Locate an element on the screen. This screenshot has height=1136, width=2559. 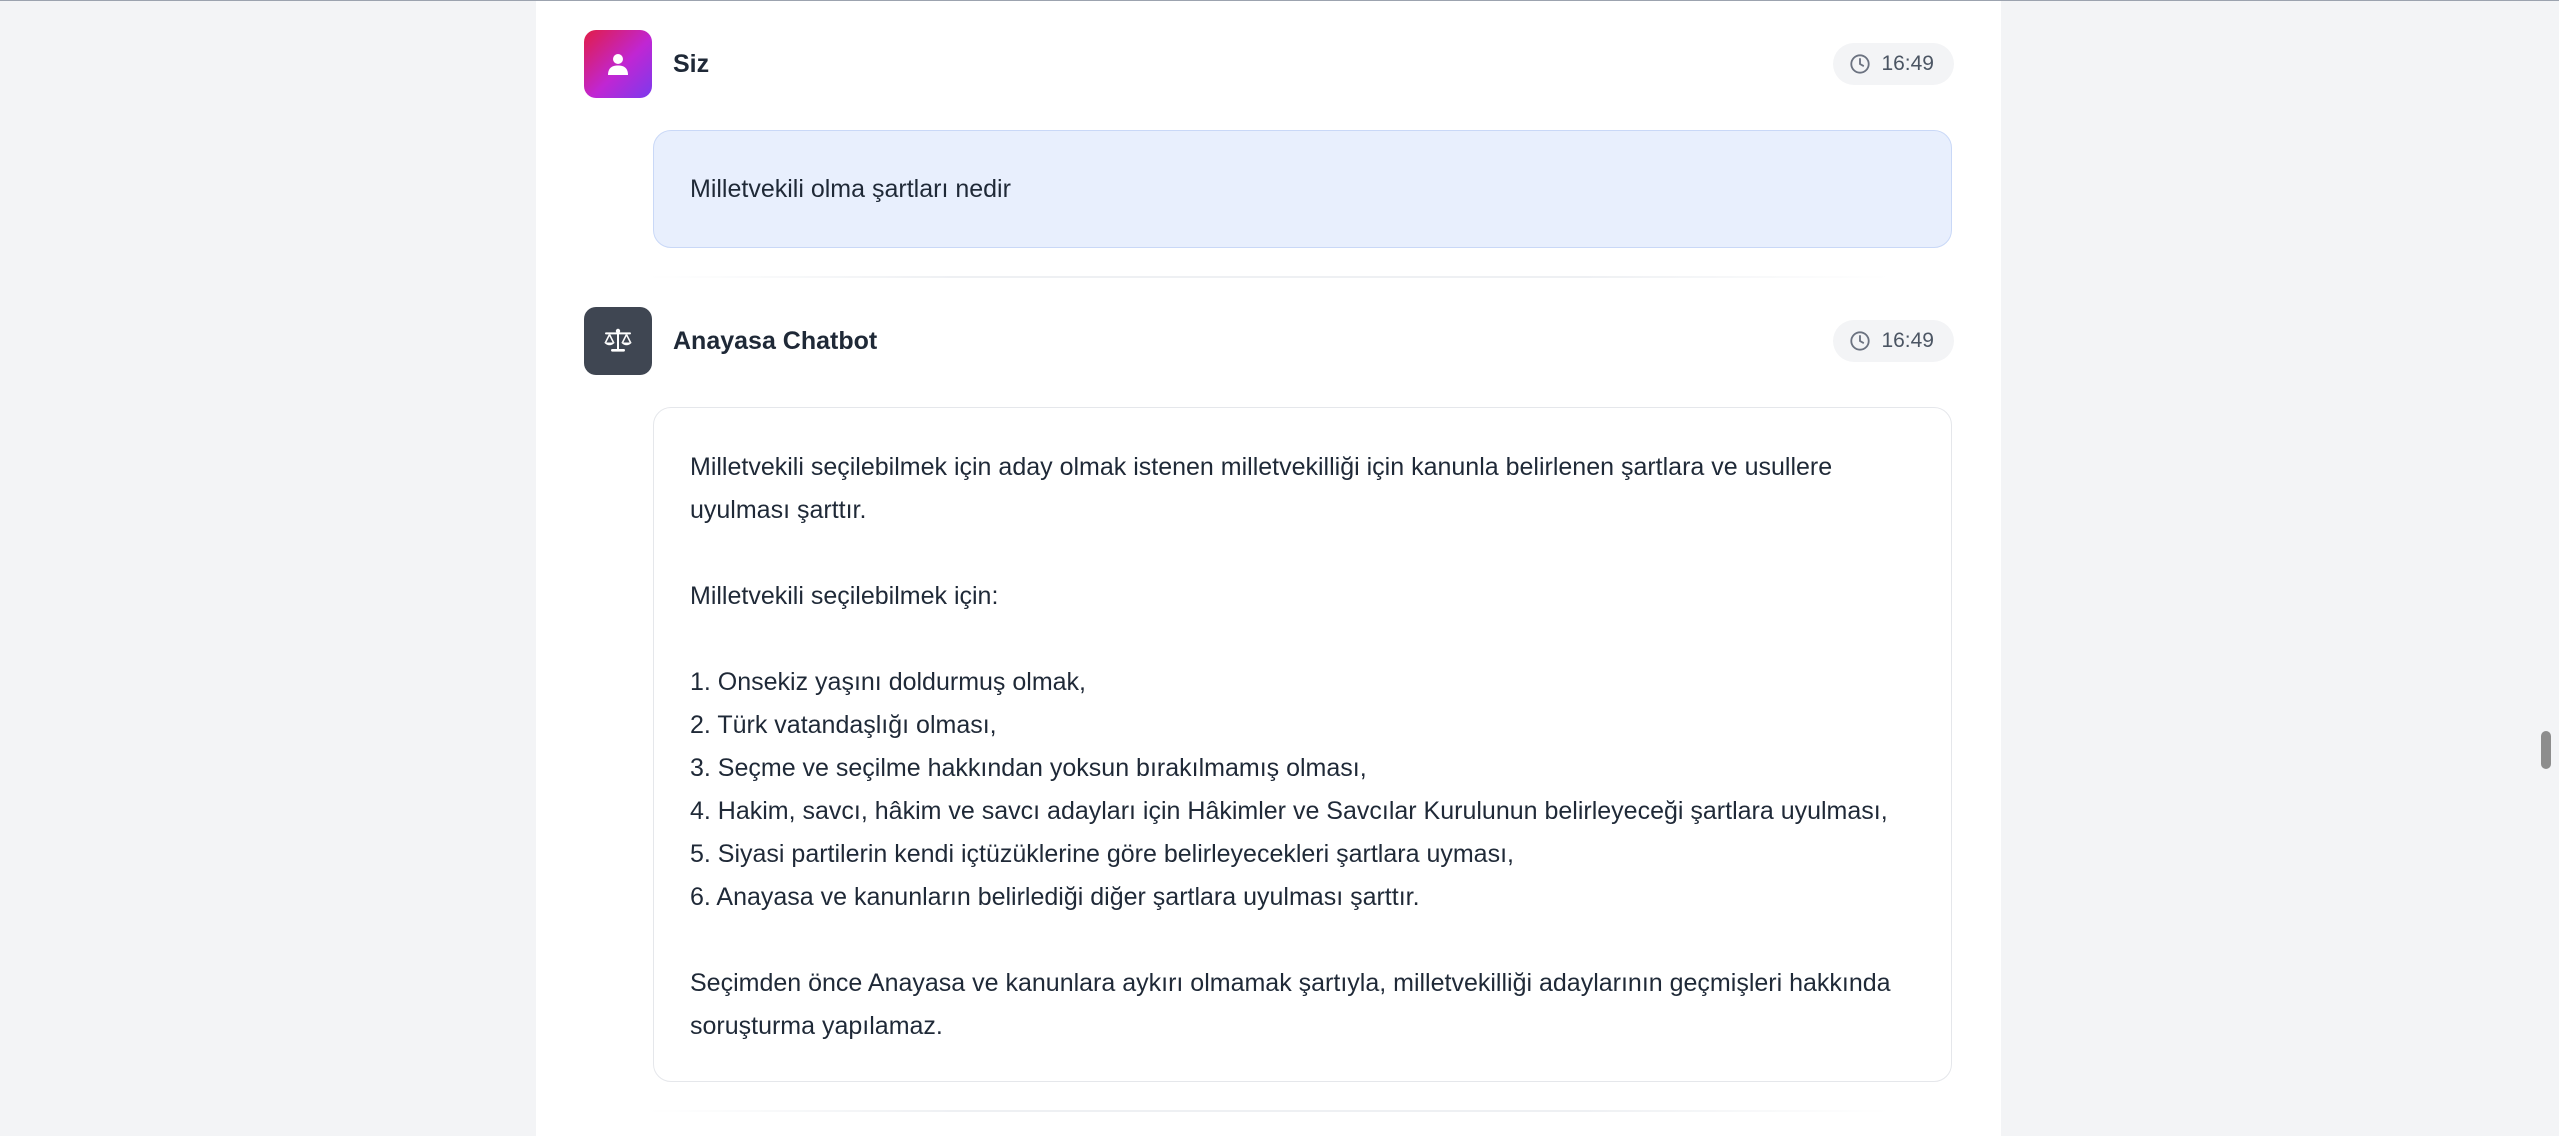
list-item: 1. Onsekiz yaşını doldurmuş olmak, is located at coordinates (888, 682).